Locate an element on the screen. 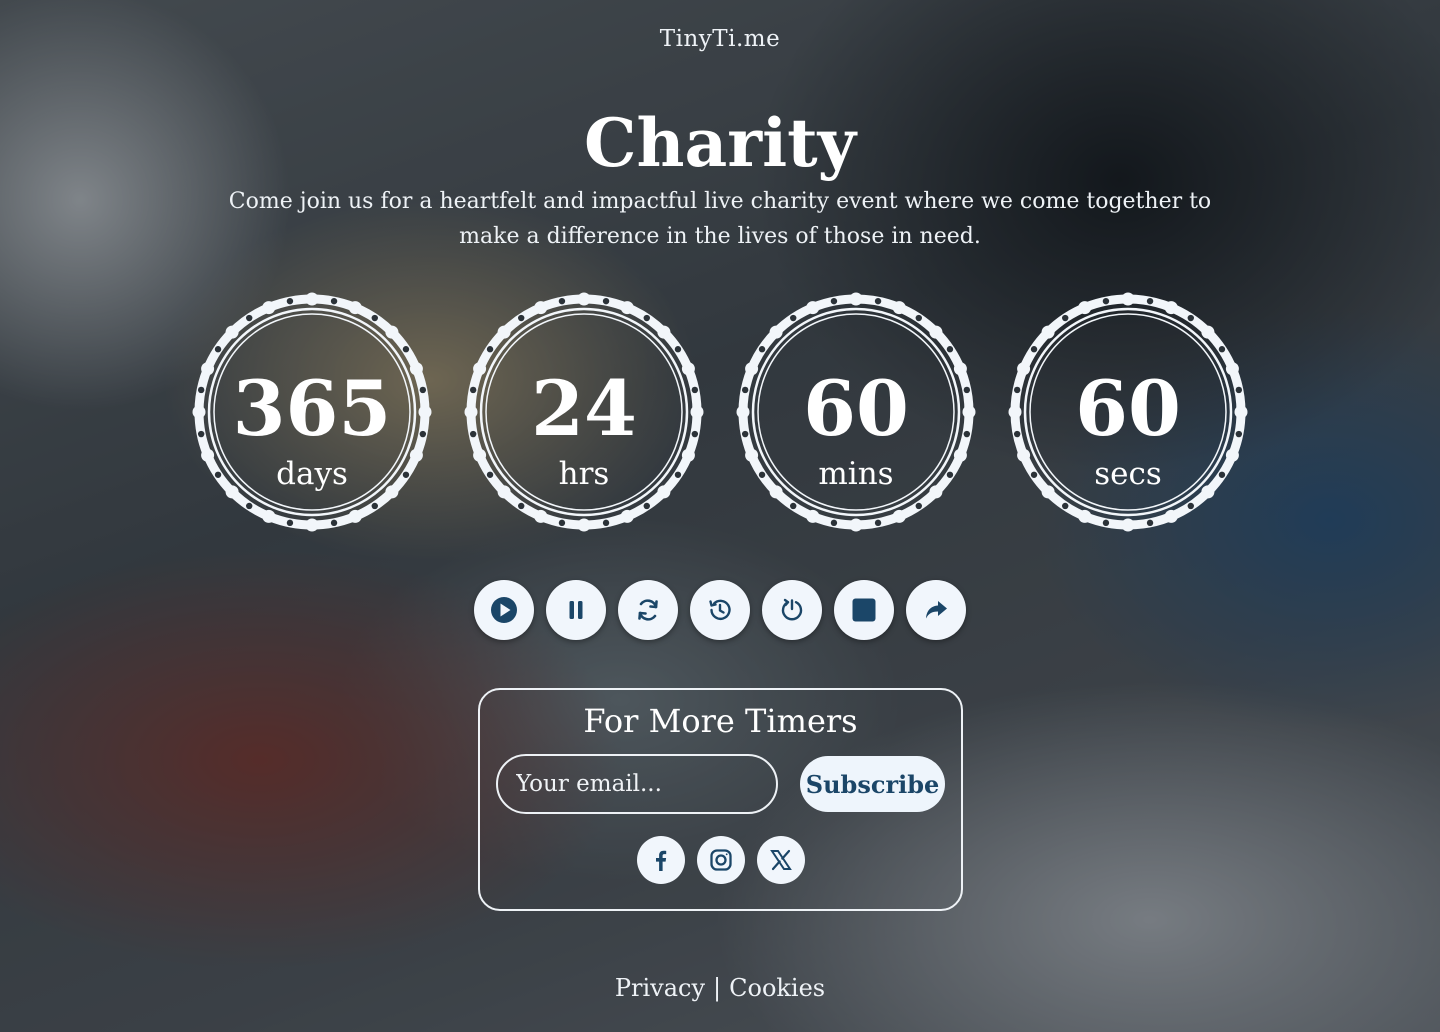 The width and height of the screenshot is (1440, 1032). stop-icon is located at coordinates (864, 610).